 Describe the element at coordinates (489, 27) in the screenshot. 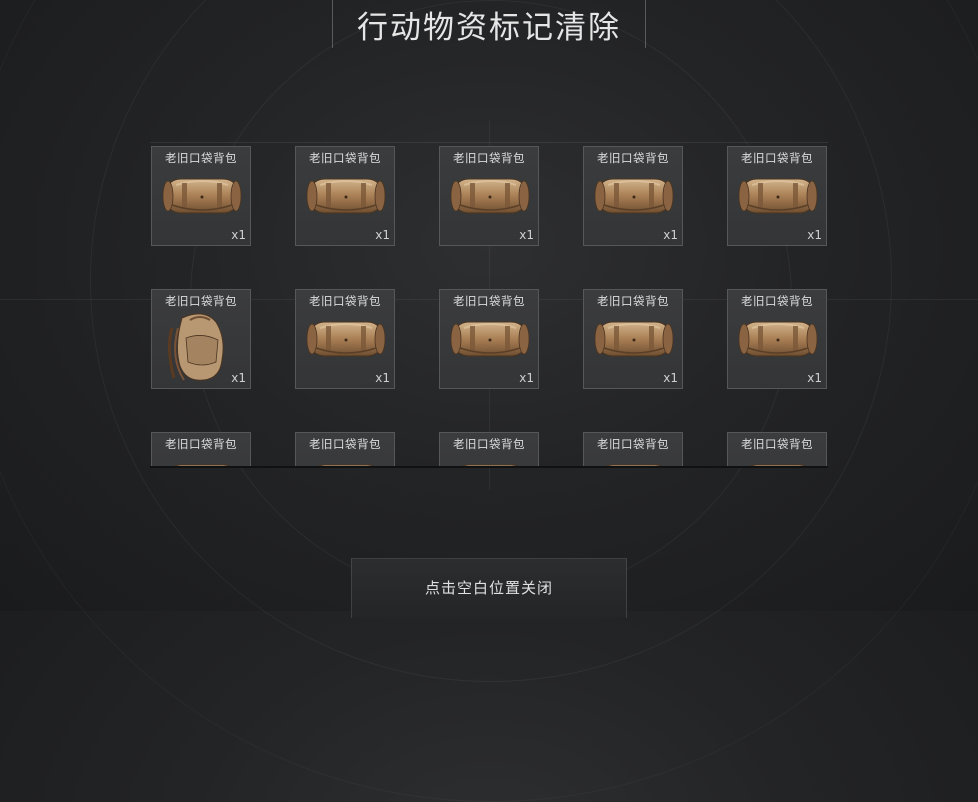

I see `page-title: 行动物资标记清除` at that location.